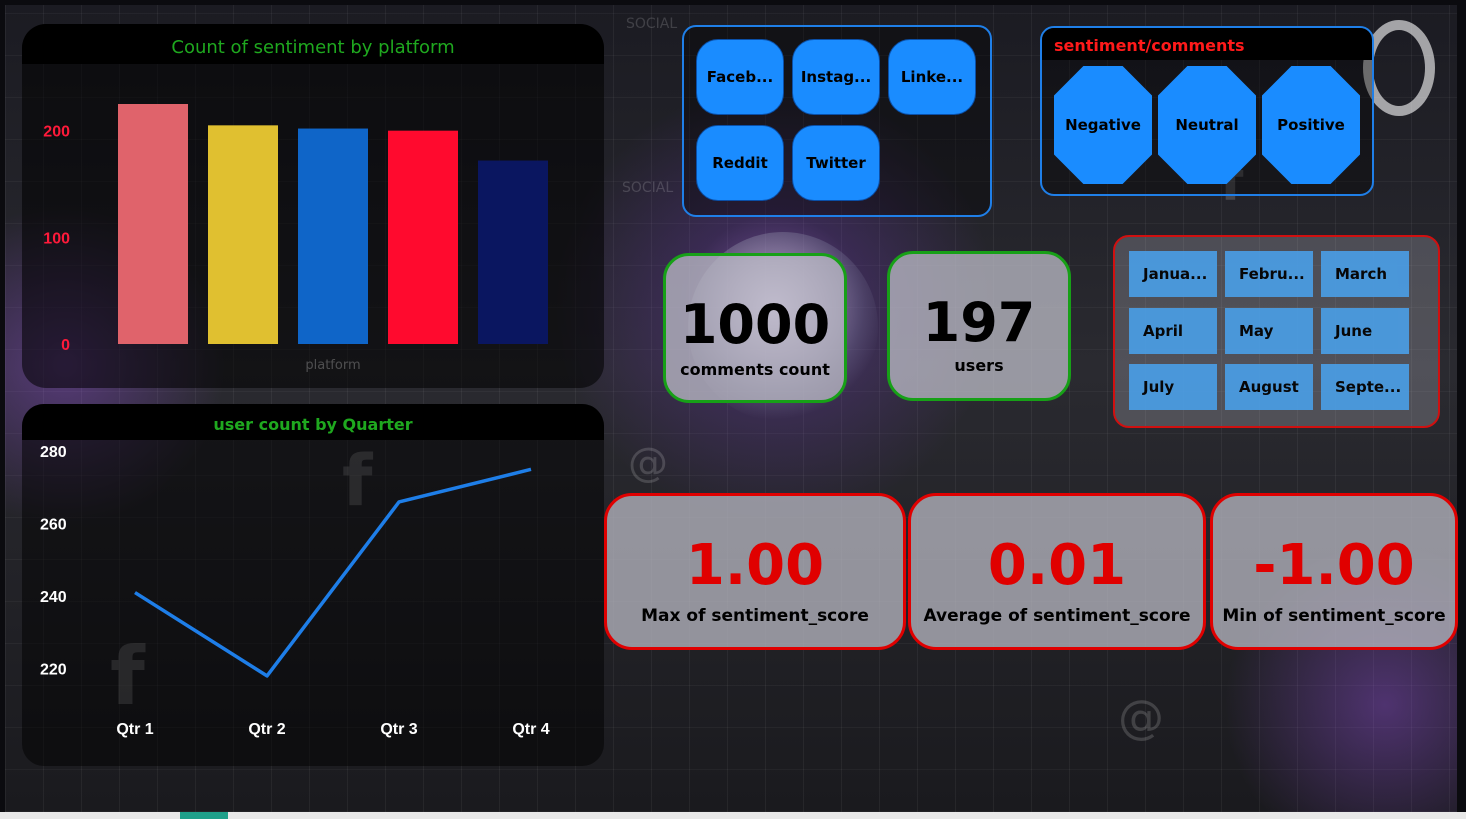  Describe the element at coordinates (53, 670) in the screenshot. I see `y-tick-label: 220` at that location.